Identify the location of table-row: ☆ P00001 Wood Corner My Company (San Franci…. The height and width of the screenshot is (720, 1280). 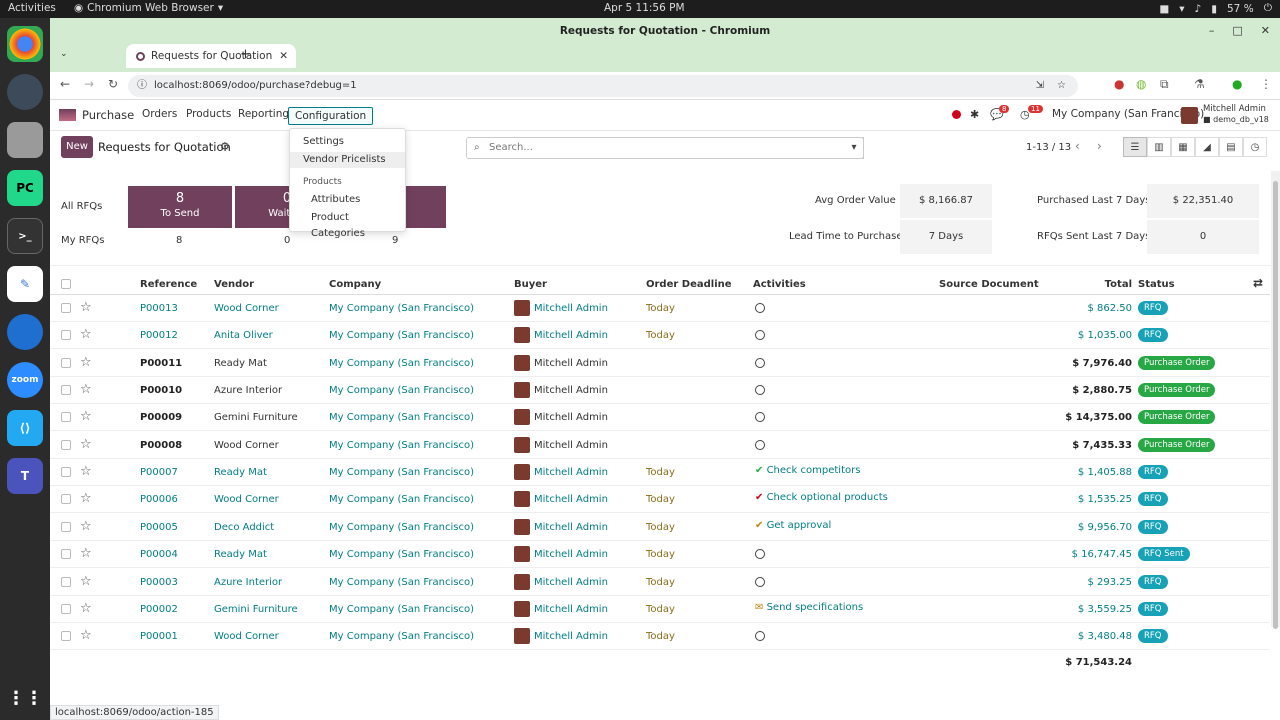
(660, 637).